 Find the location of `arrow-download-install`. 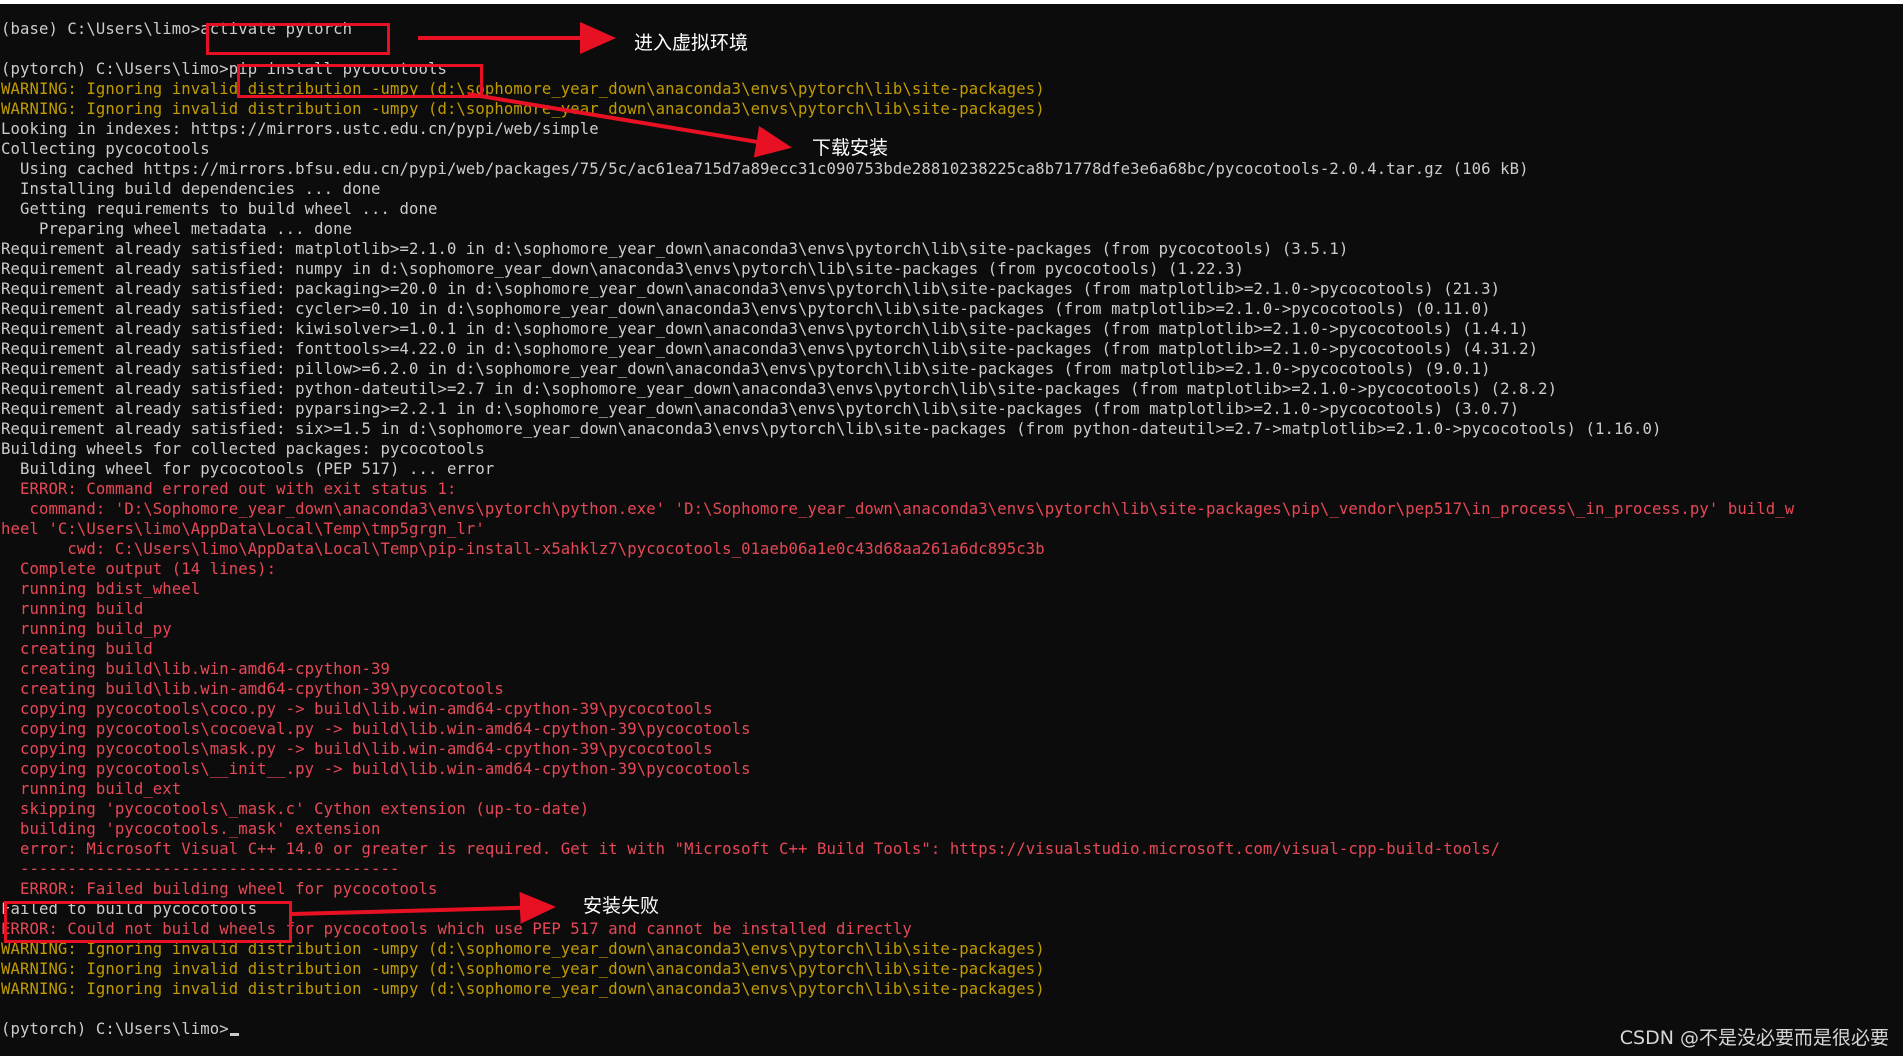

arrow-download-install is located at coordinates (629, 125).